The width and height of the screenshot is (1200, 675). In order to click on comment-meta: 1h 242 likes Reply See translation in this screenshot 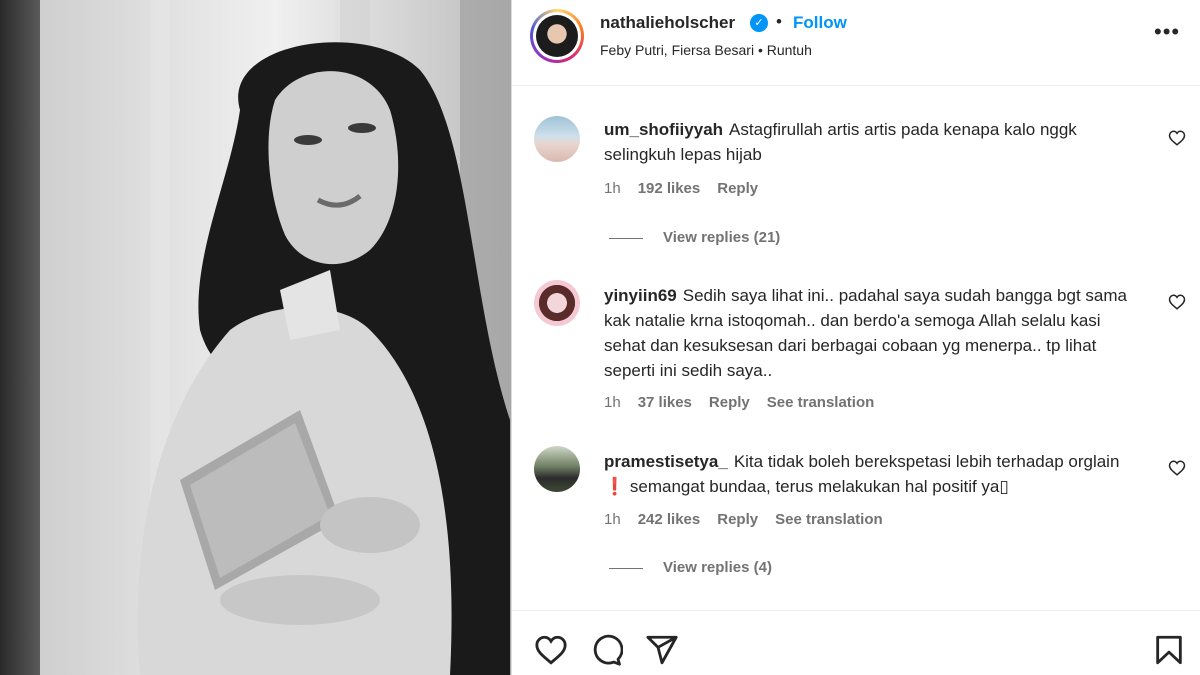, I will do `click(752, 519)`.